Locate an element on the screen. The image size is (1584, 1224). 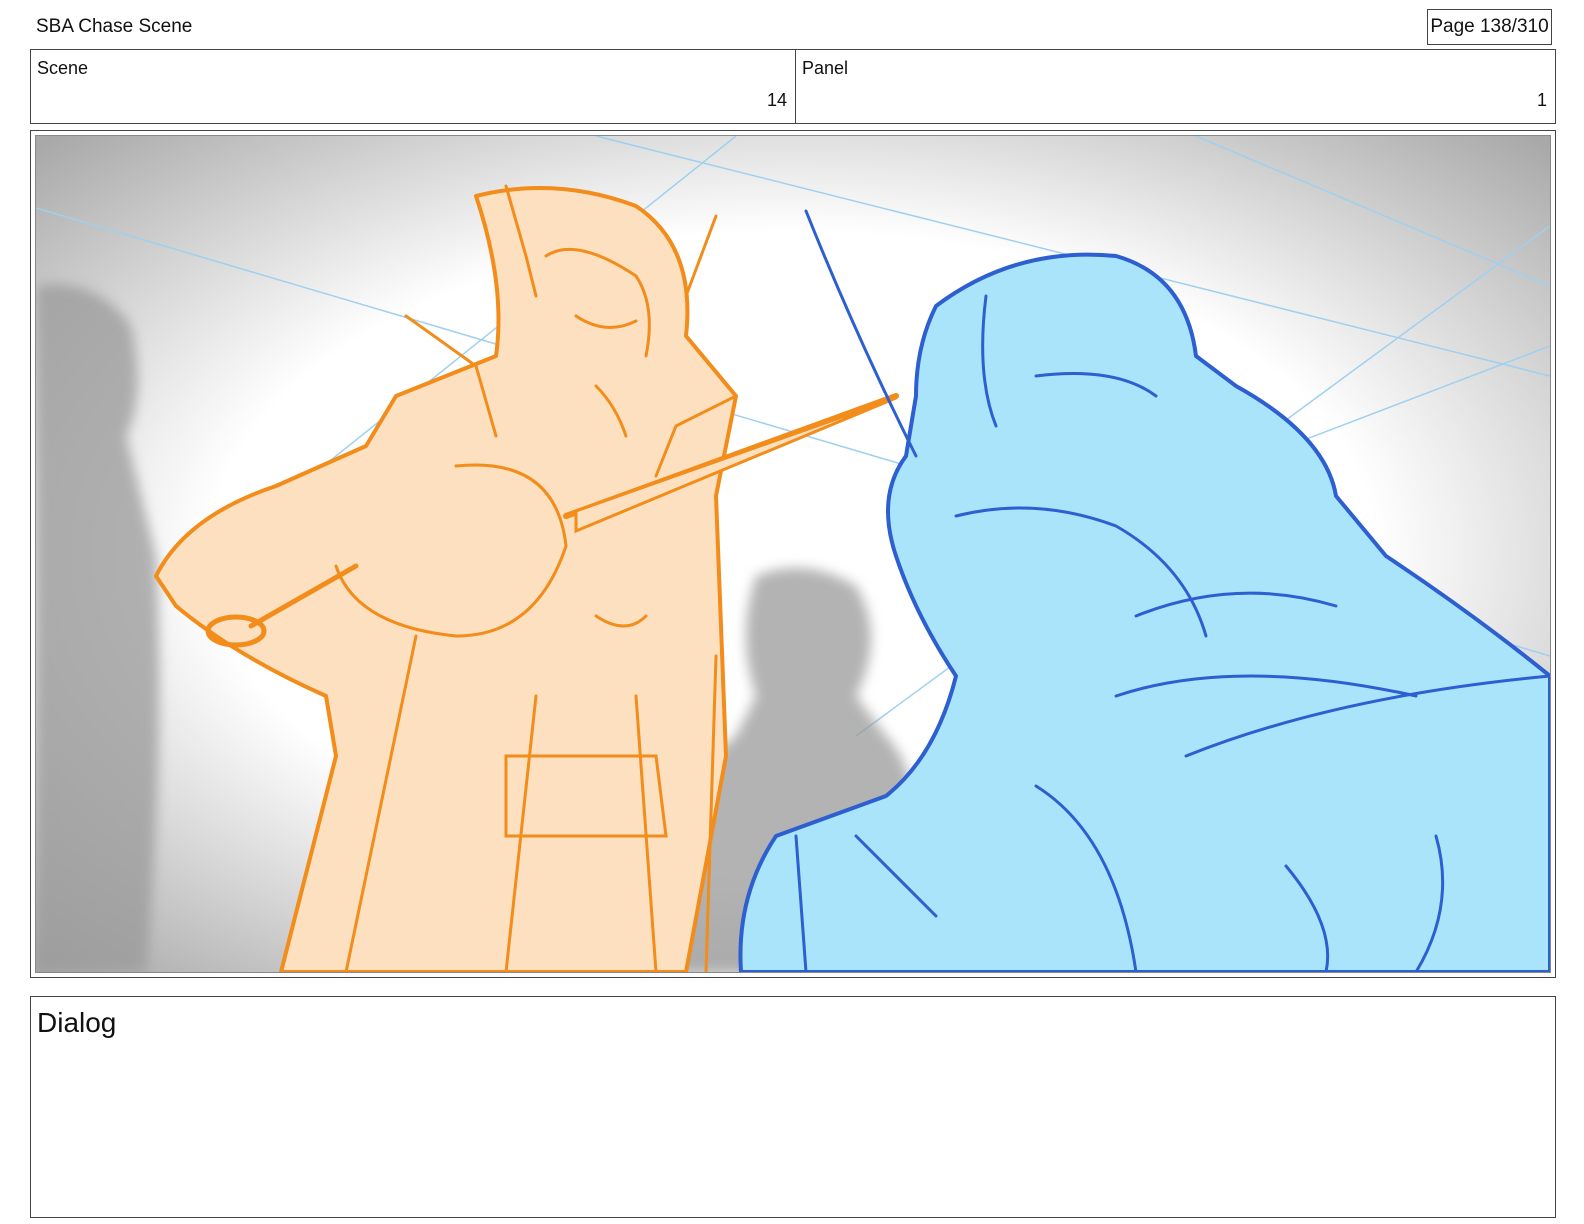
scene-label: Scene is located at coordinates (63, 68).